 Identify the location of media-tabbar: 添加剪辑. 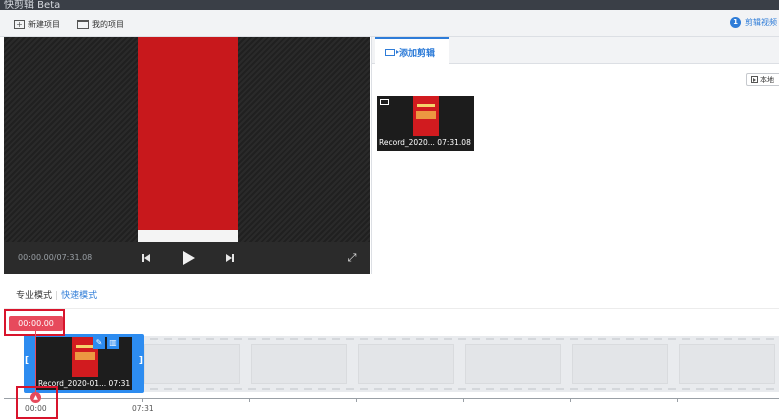
(575, 51).